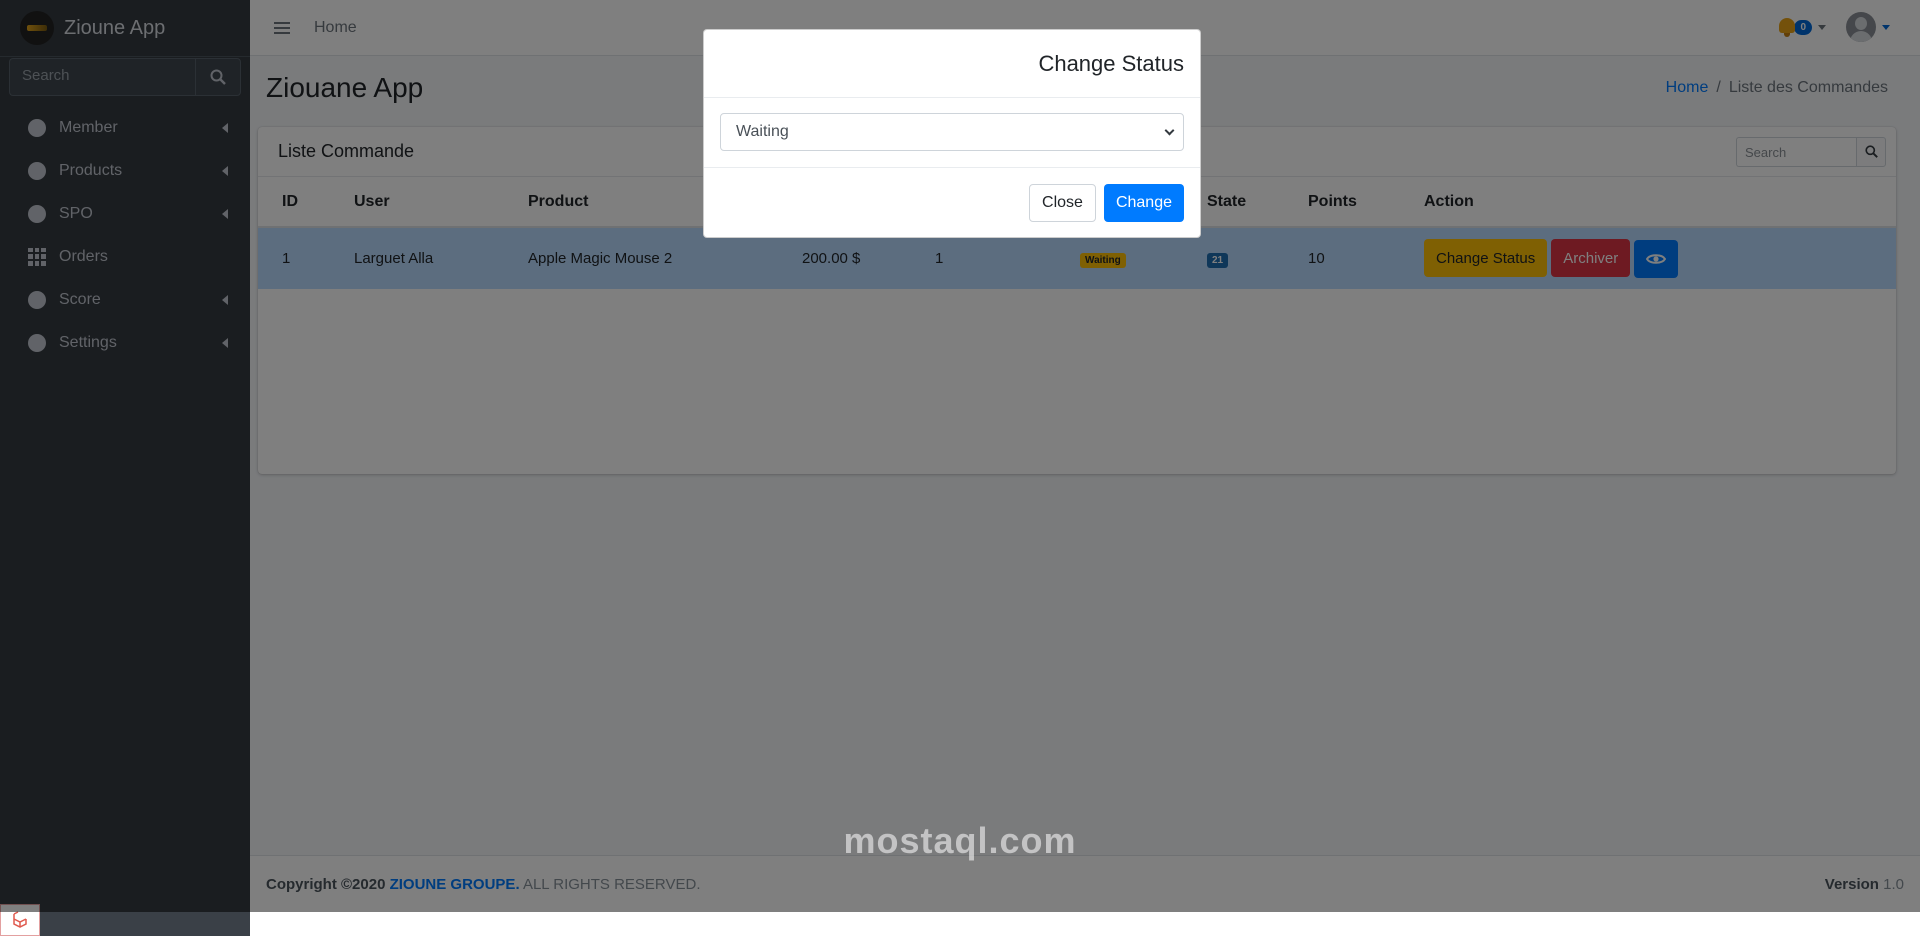  I want to click on status-select: Waiting, so click(952, 132).